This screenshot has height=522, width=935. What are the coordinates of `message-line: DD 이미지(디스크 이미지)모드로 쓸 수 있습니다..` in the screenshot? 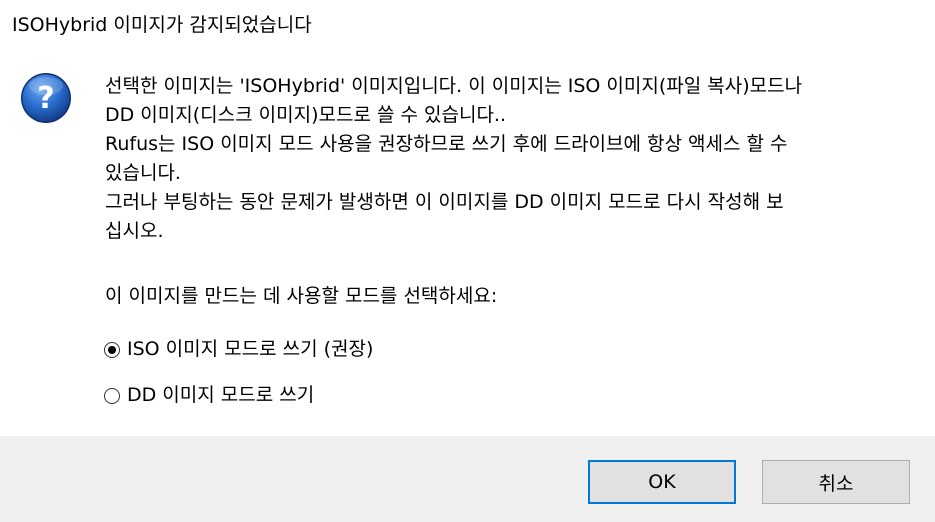 It's located at (306, 115).